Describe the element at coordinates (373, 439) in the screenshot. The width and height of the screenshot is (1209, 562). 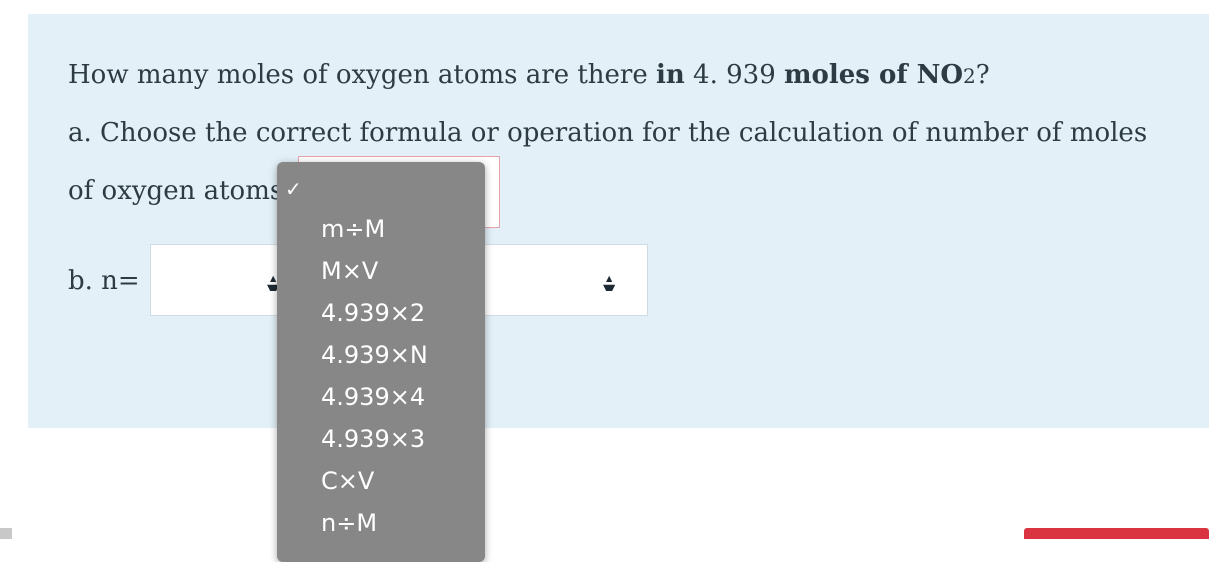
I see `option-4939-times-3: 4.939×3` at that location.